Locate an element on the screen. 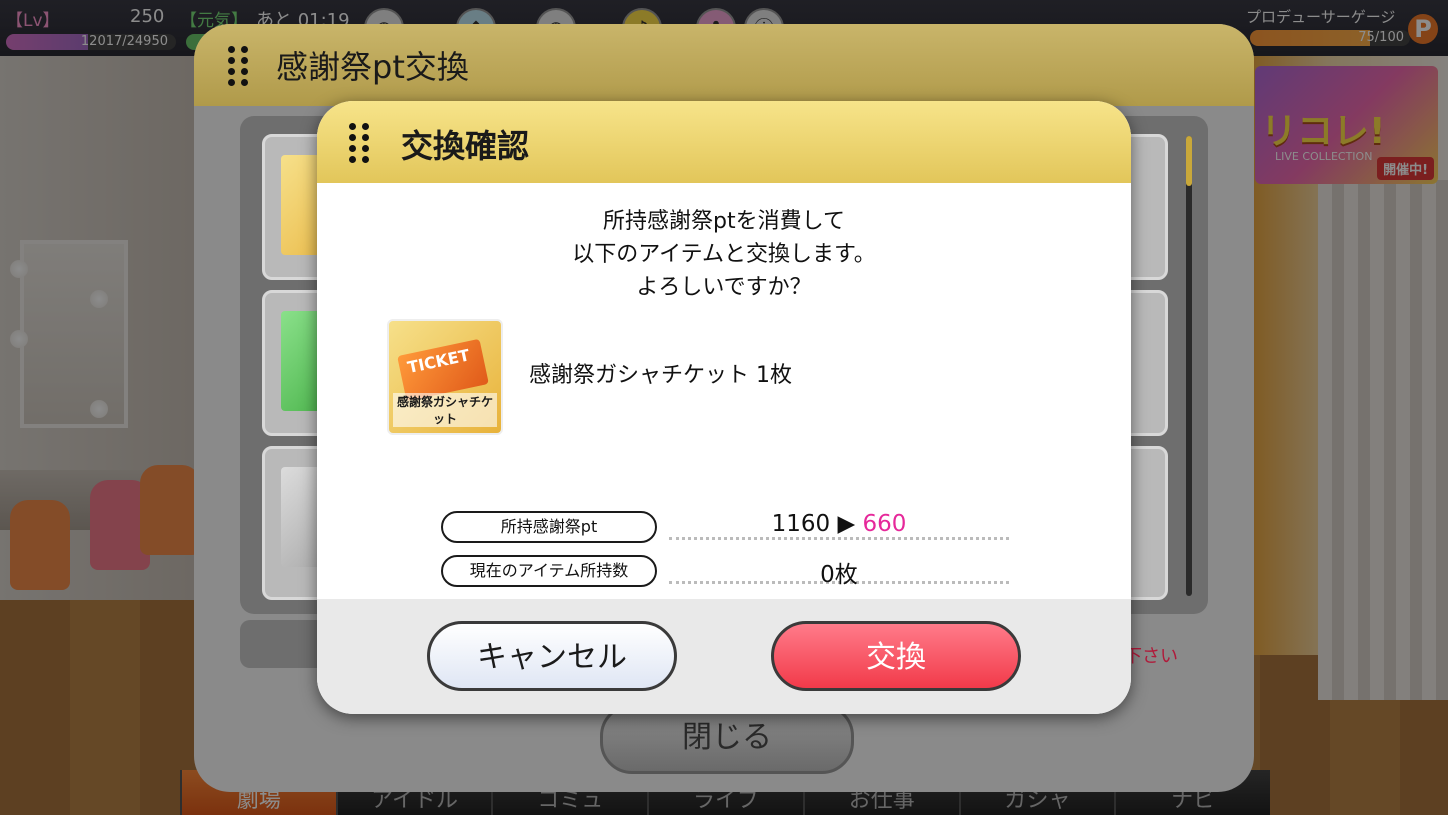  owned-count-label: 現在のアイテム所持数 is located at coordinates (549, 571).